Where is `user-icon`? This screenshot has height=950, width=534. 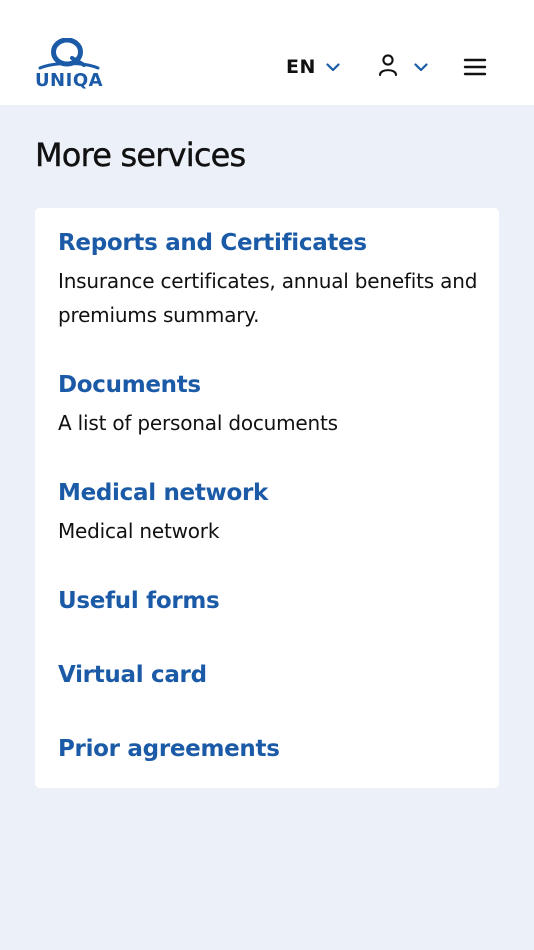 user-icon is located at coordinates (388, 67).